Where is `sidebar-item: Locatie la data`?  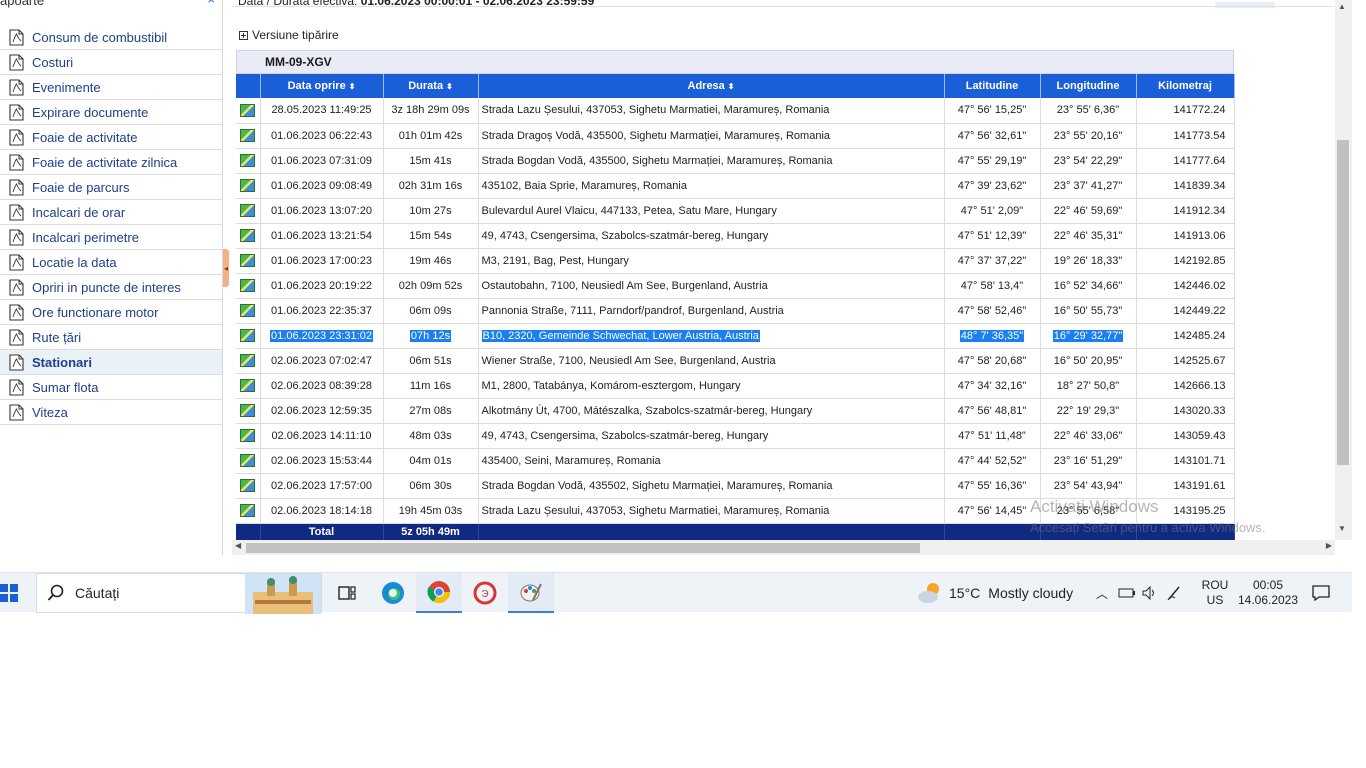
sidebar-item: Locatie la data is located at coordinates (111, 262).